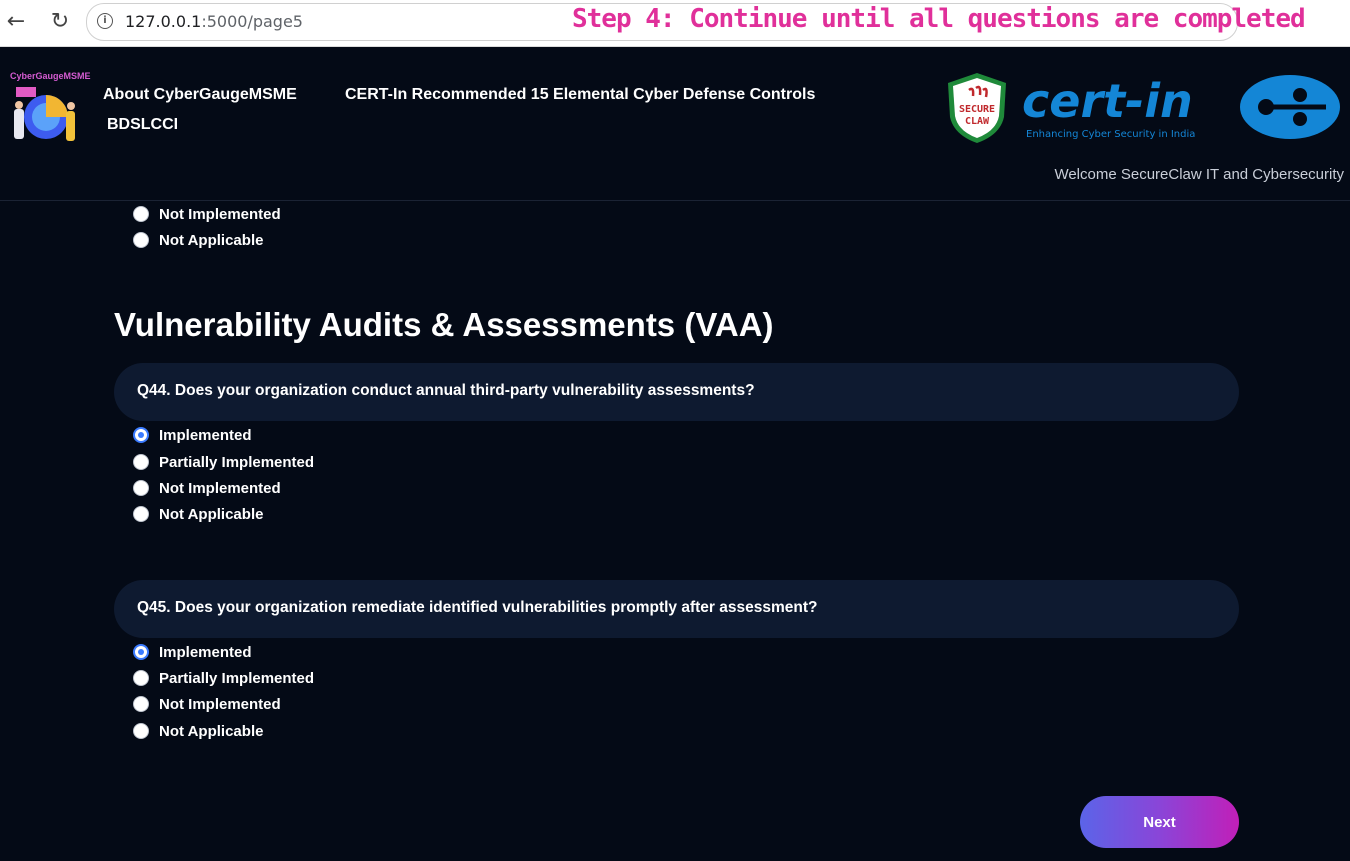  What do you see at coordinates (444, 324) in the screenshot?
I see `section-title: Vulnerability Audits & Assessments (VAA)` at bounding box center [444, 324].